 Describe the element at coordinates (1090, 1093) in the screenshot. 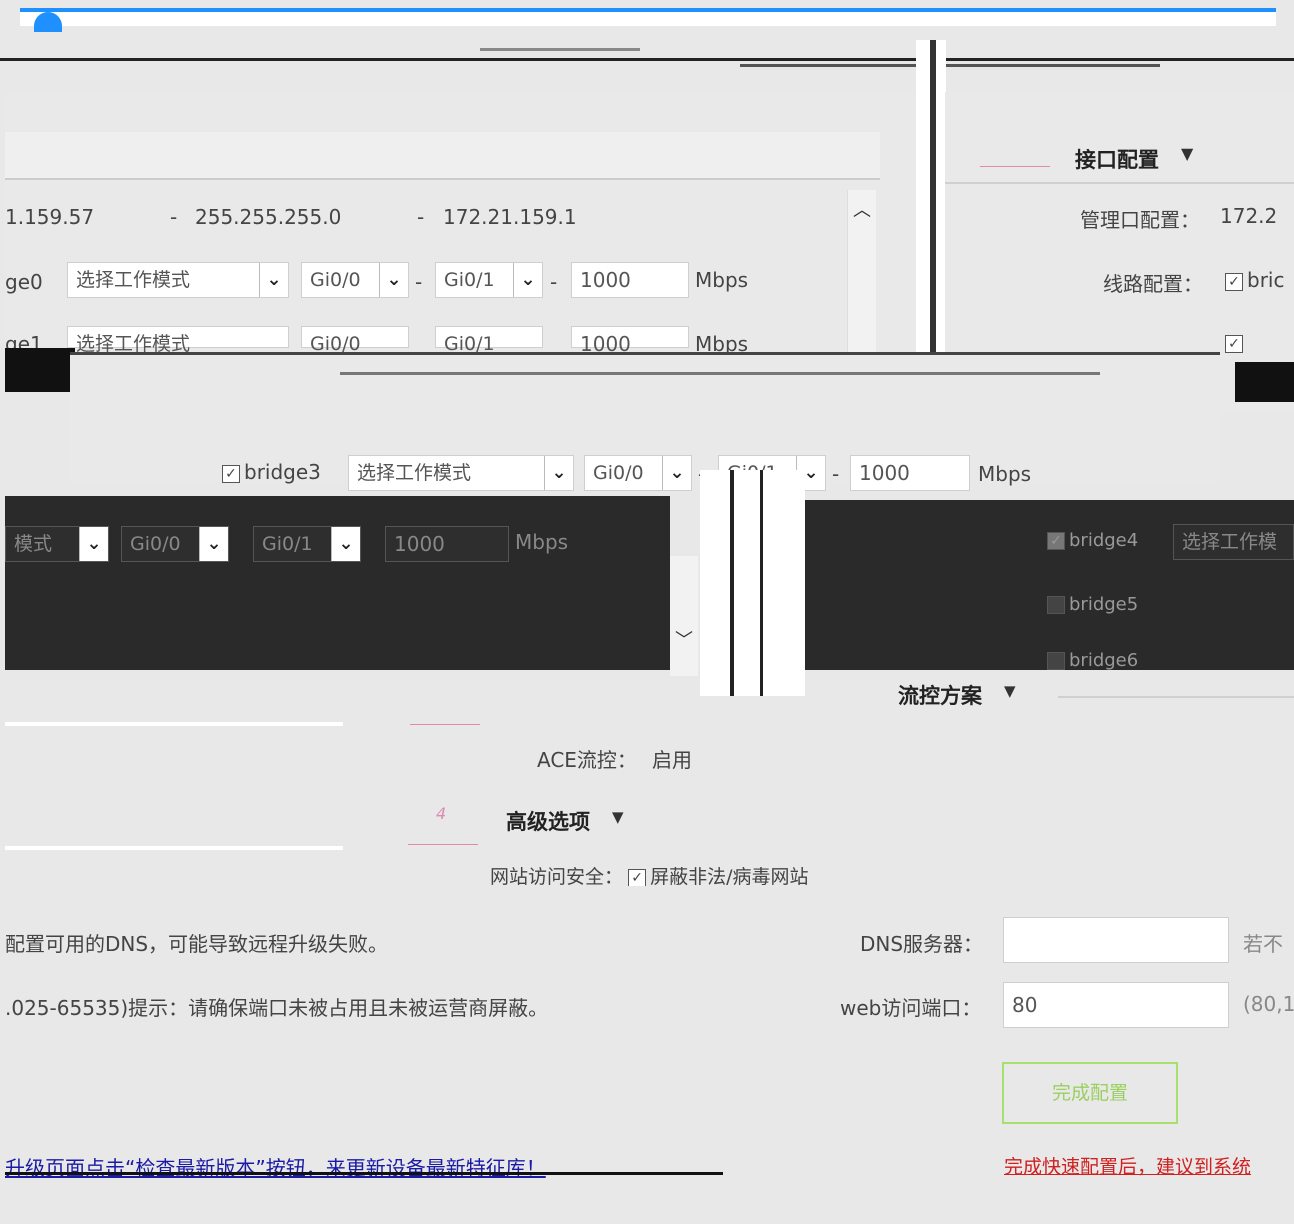

I see `finish-config-button: 完成配置` at that location.